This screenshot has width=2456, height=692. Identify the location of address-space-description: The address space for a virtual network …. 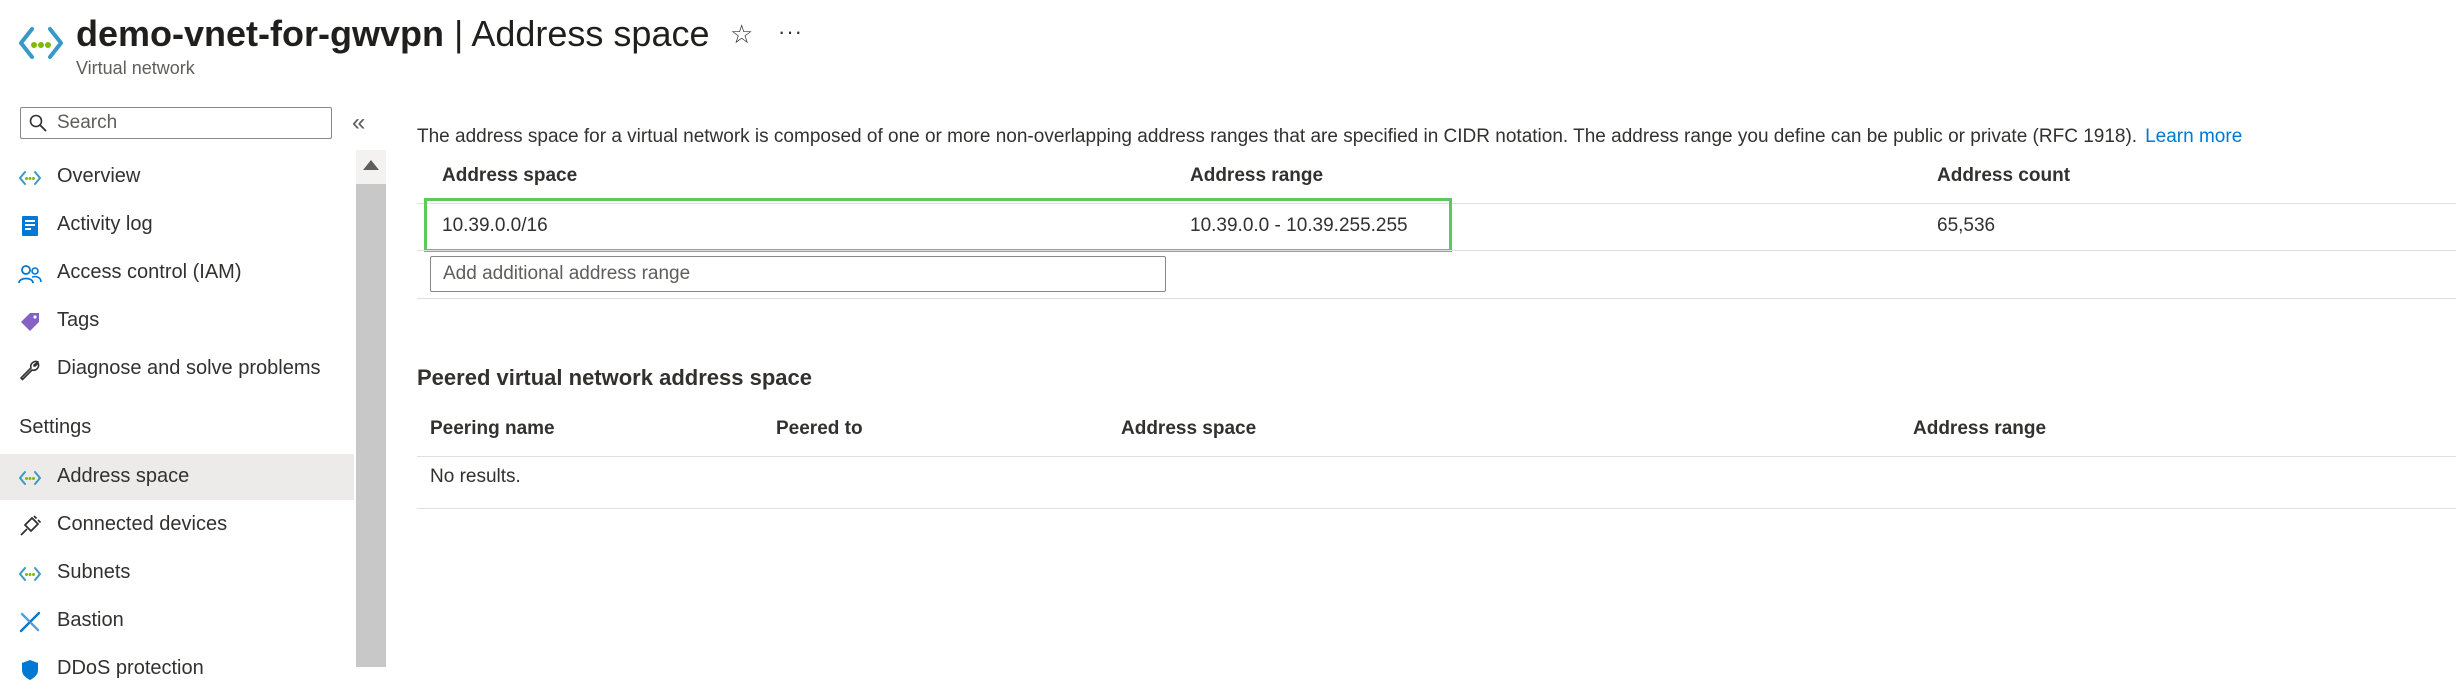
(1329, 137).